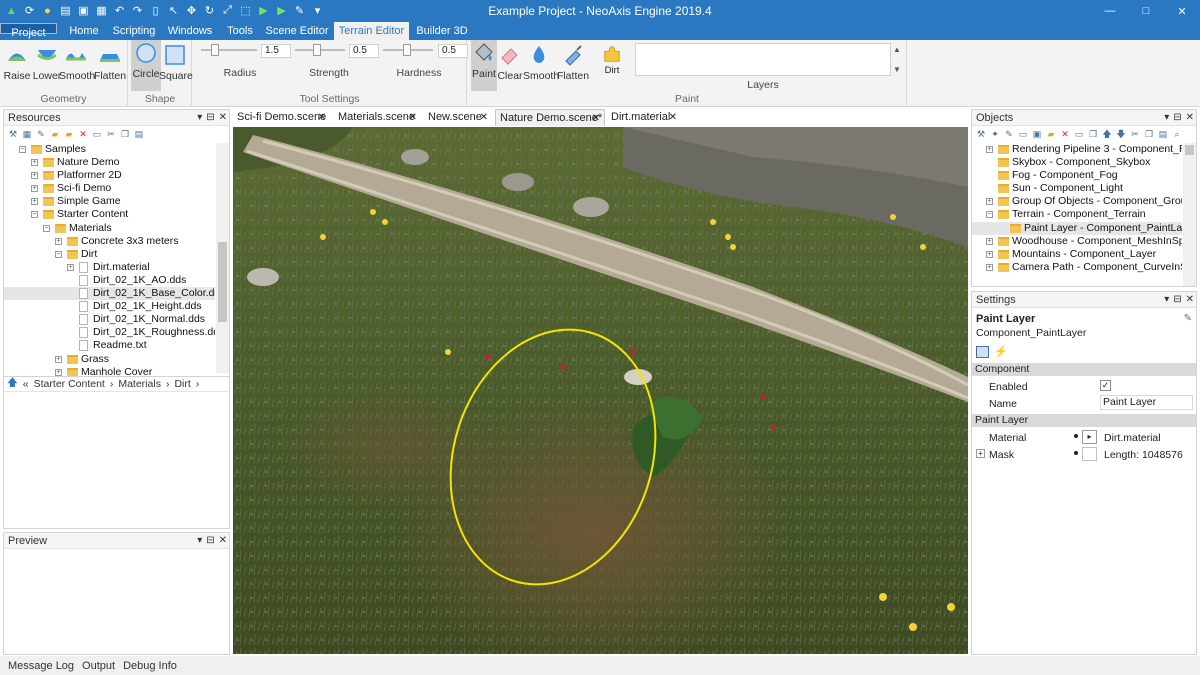  Describe the element at coordinates (1077, 254) in the screenshot. I see `tree-item: + Mountains - Component_Layer` at that location.